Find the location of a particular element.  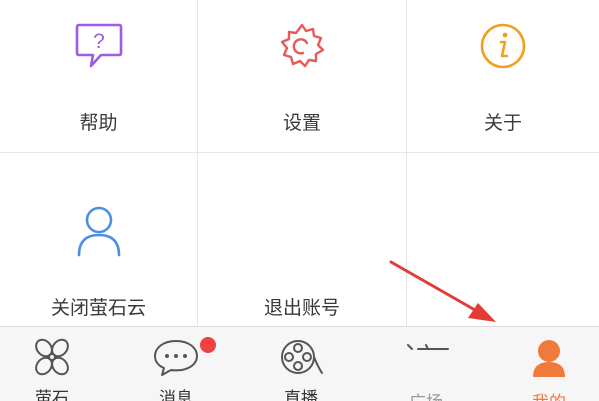

settings-label: 设置 is located at coordinates (301, 123).